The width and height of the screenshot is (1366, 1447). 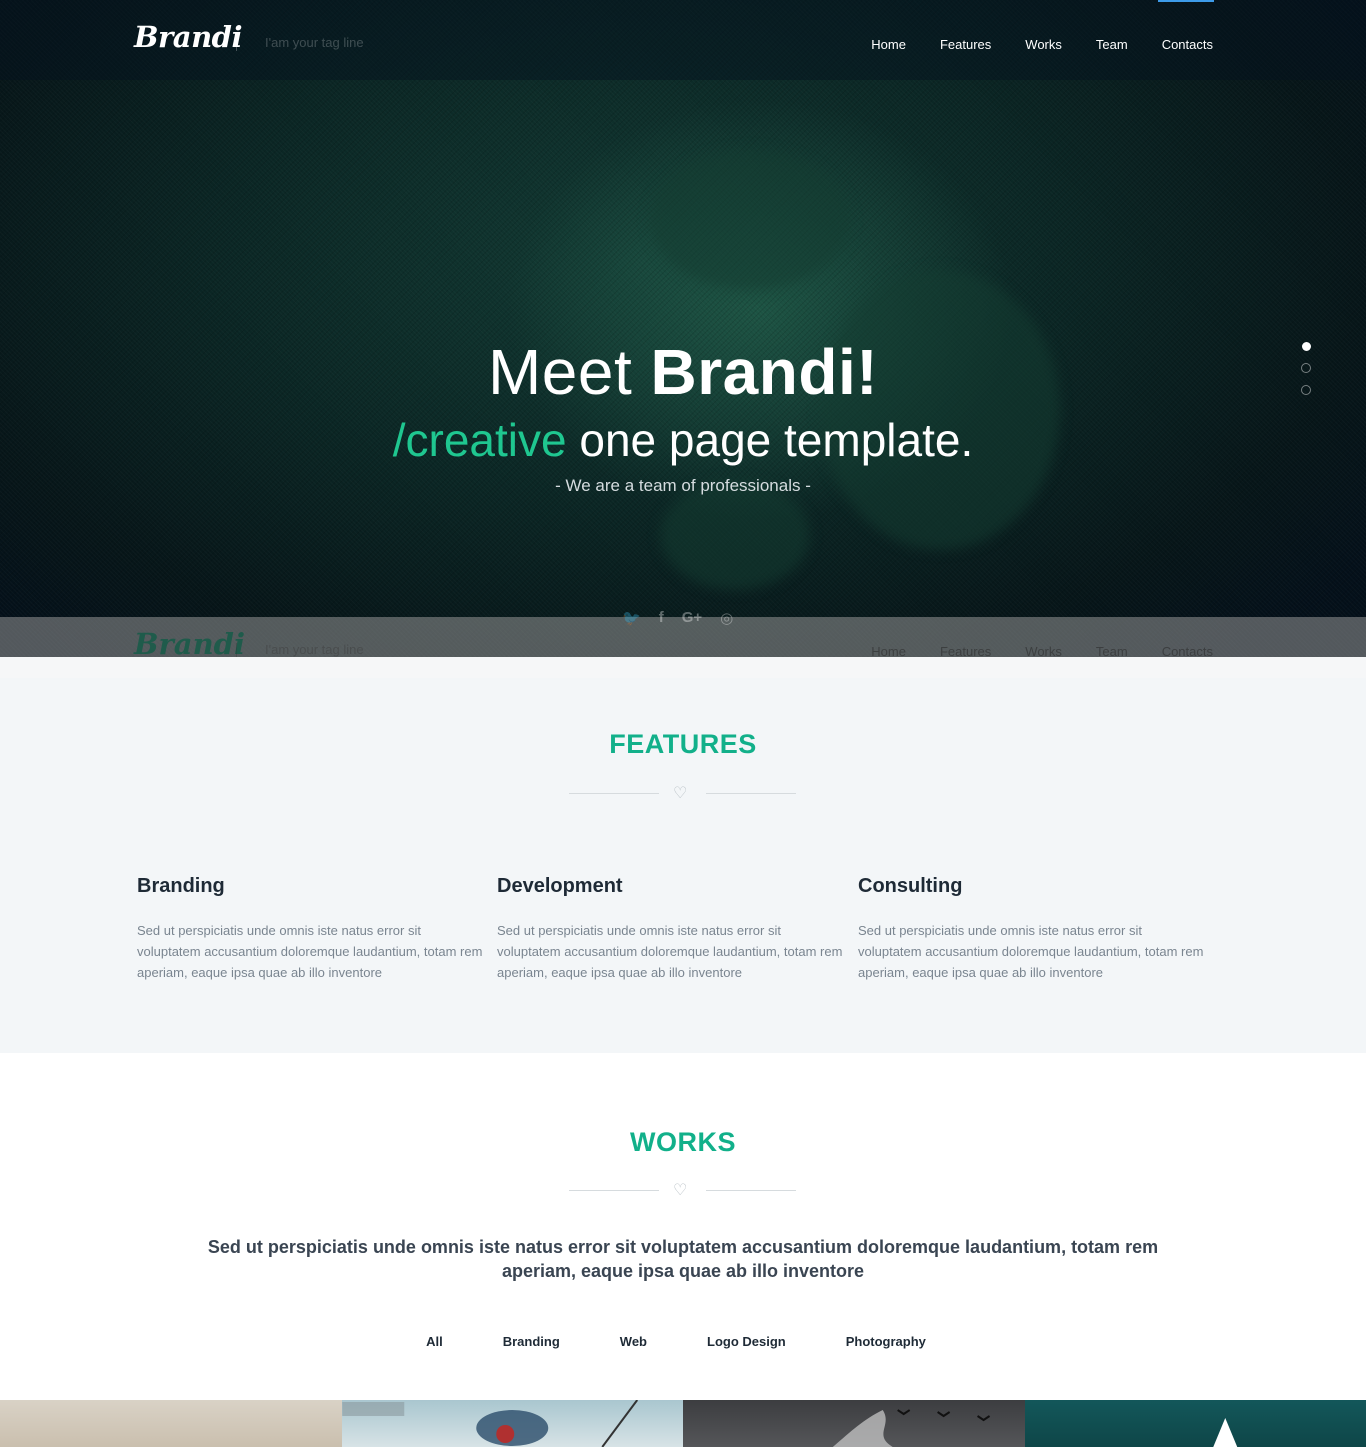 What do you see at coordinates (631, 618) in the screenshot?
I see `twitter-icon: 🐦` at bounding box center [631, 618].